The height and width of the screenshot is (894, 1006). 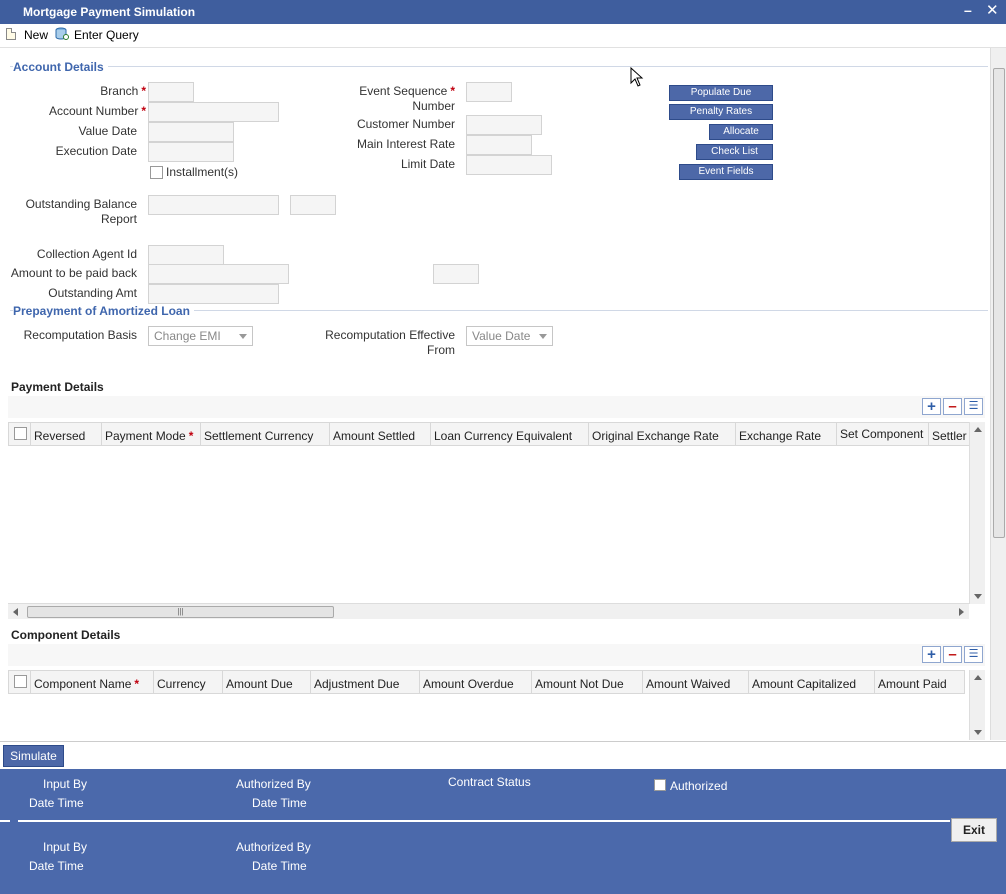 What do you see at coordinates (191, 152) in the screenshot?
I see `execution-date-input` at bounding box center [191, 152].